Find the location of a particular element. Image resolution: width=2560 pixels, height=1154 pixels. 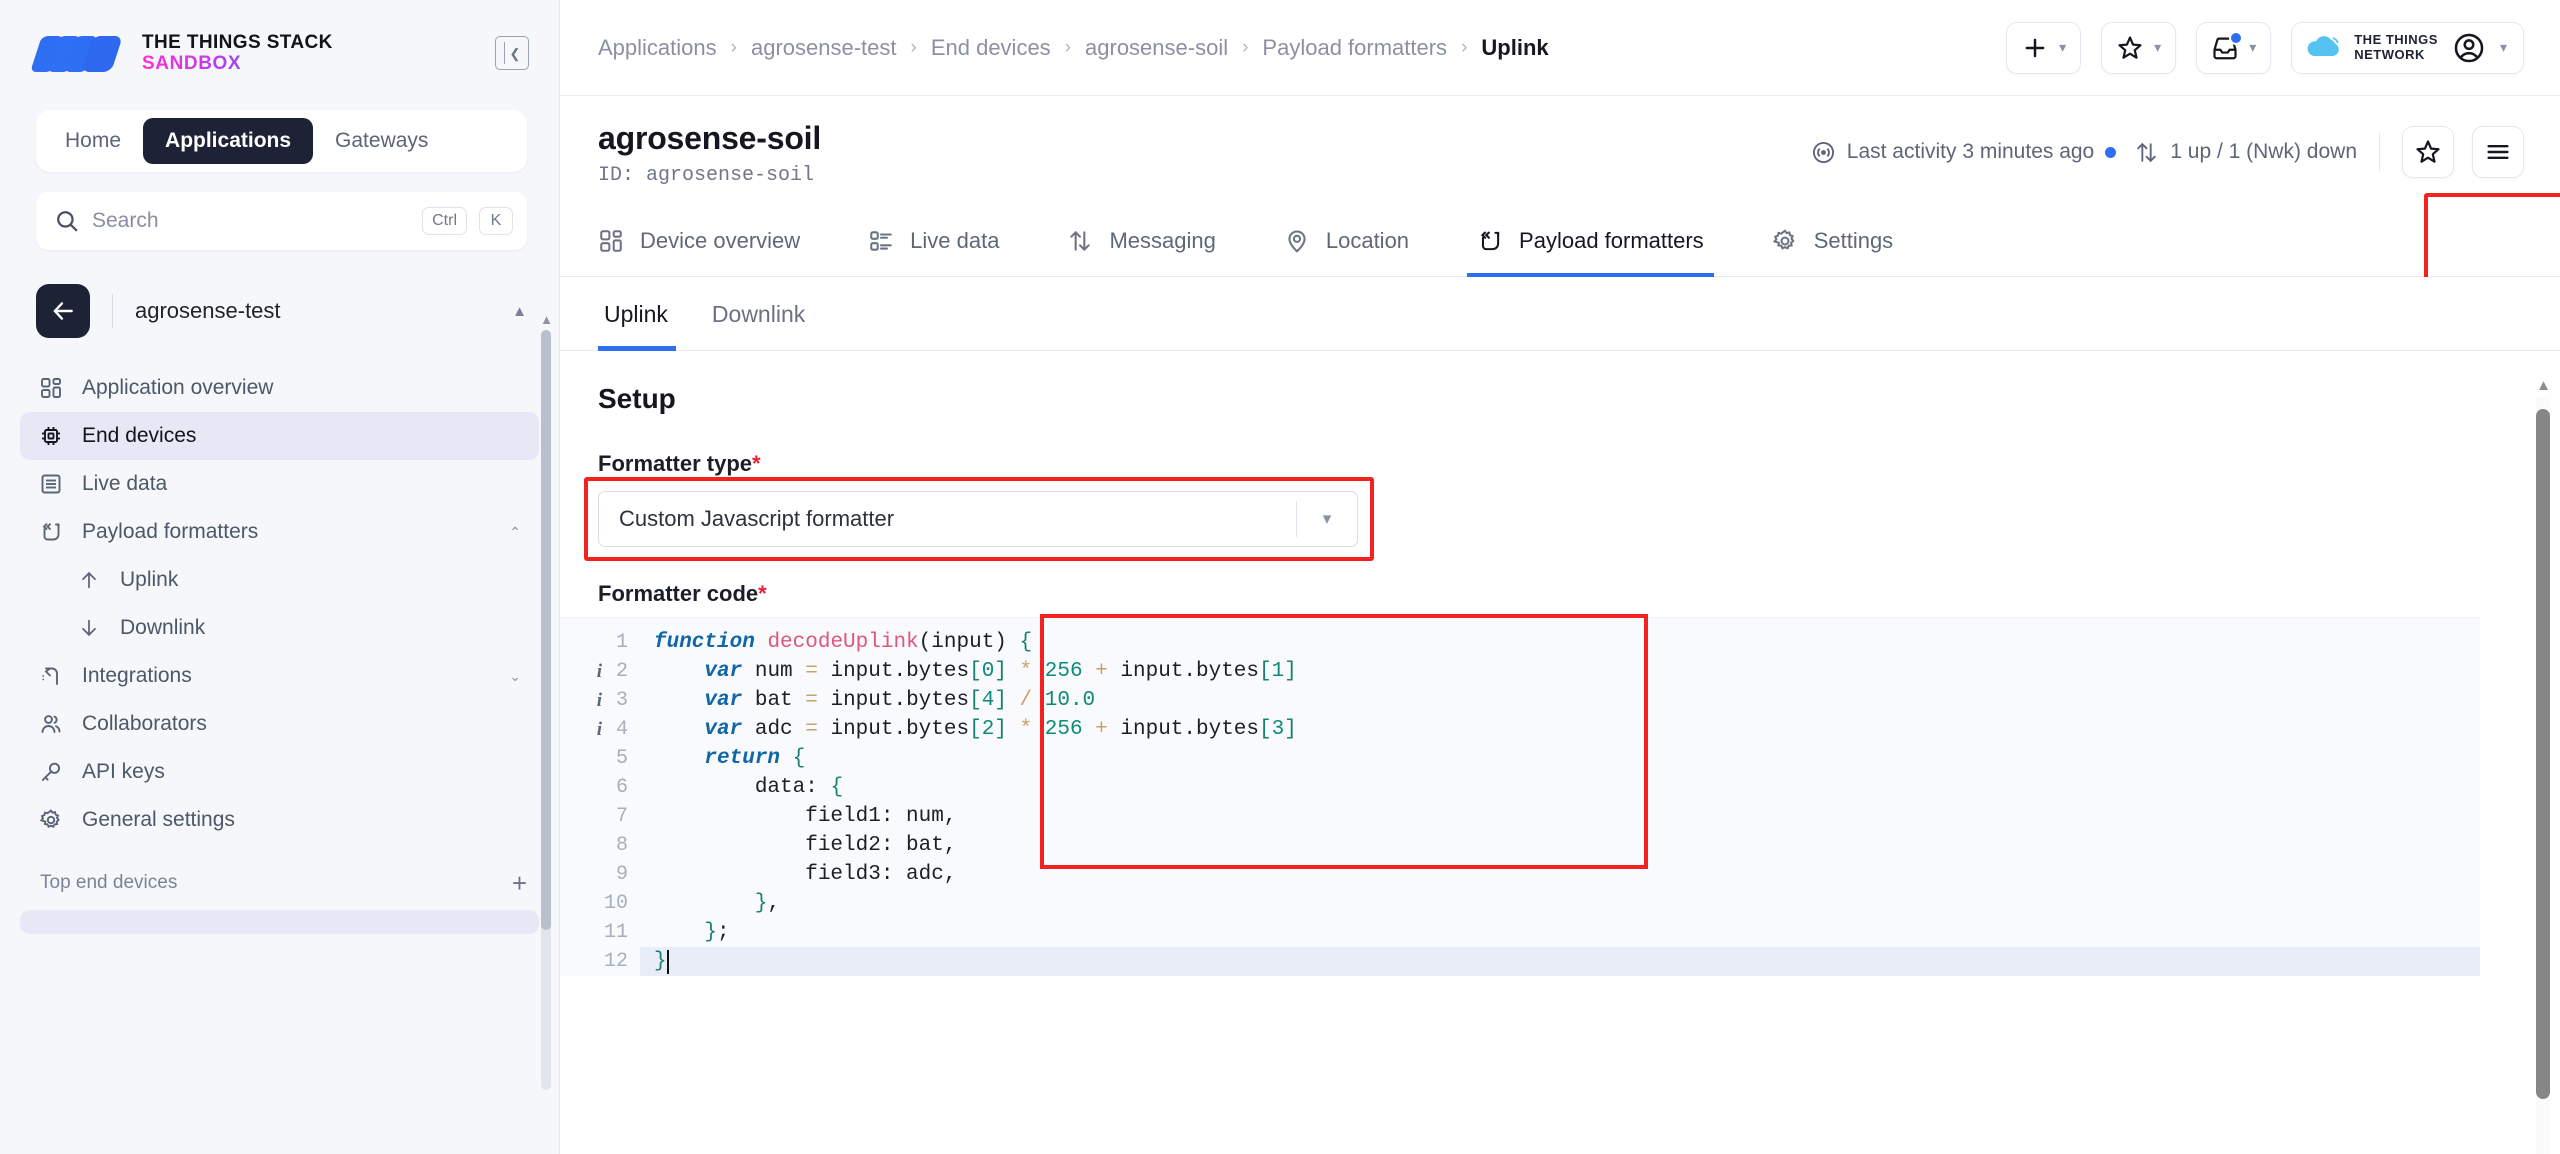

breadcrumb-end-devices: End devices is located at coordinates (991, 48).